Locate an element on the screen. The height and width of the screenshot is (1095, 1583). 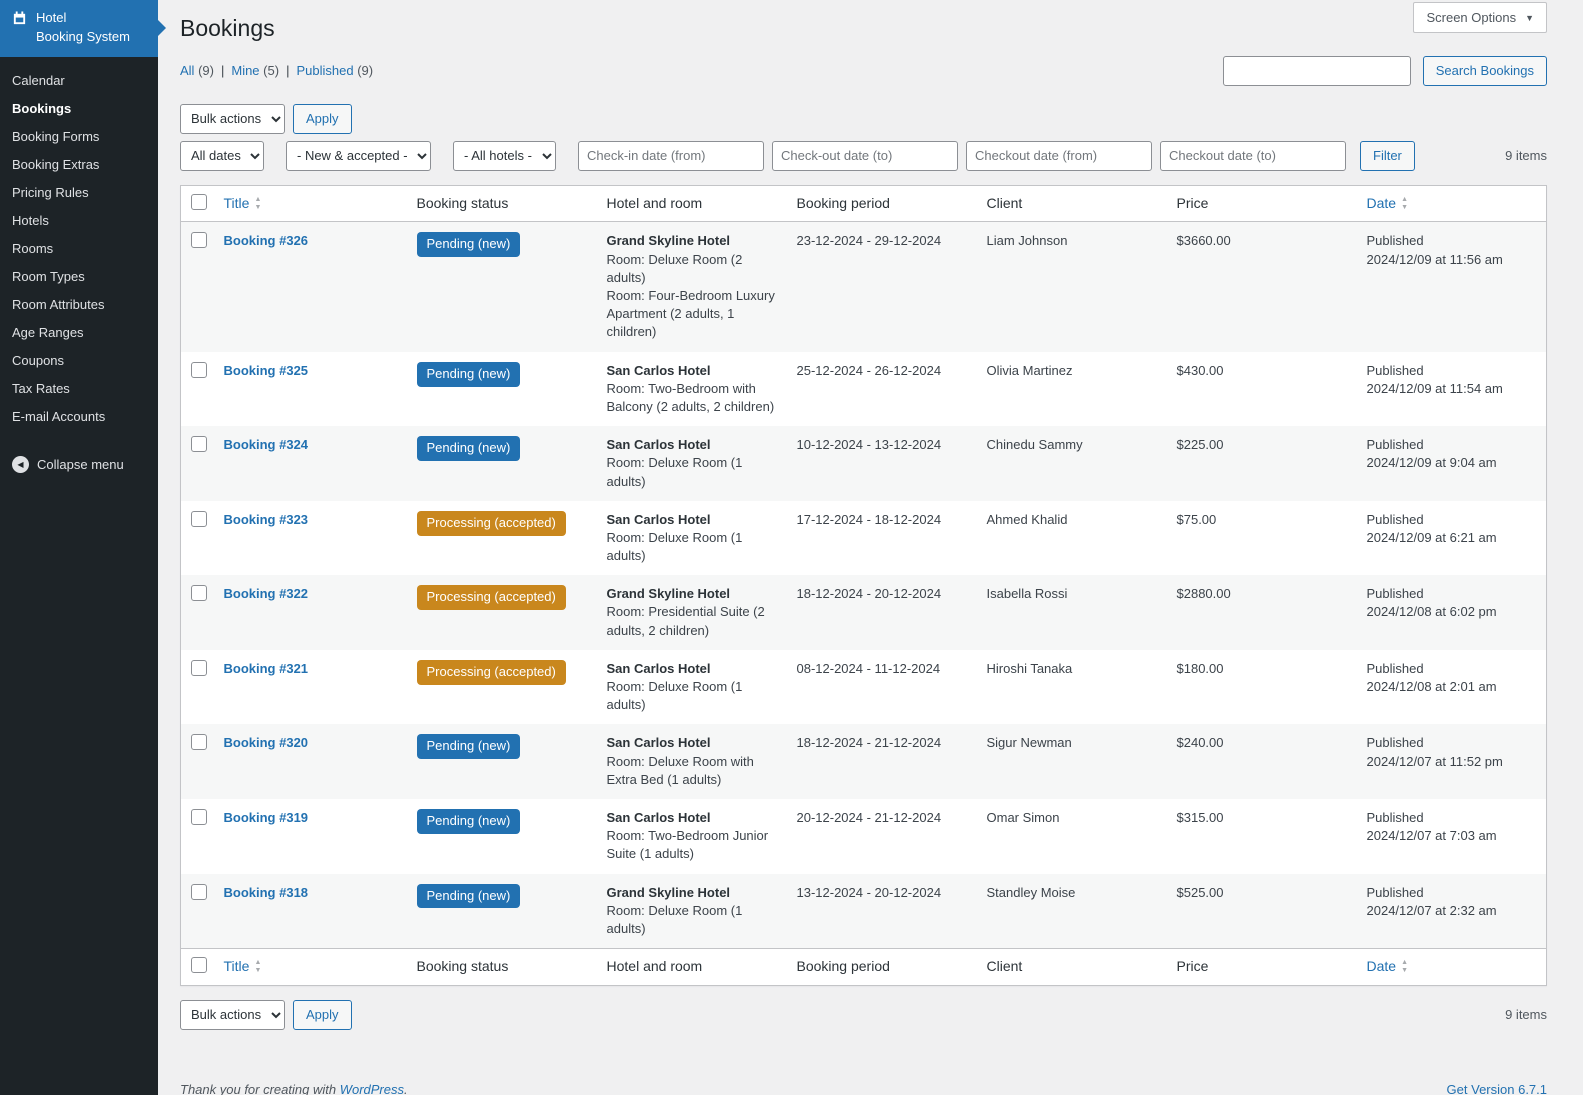
booking-period: 10-12-2024 - 13-12-2024 is located at coordinates (869, 445).